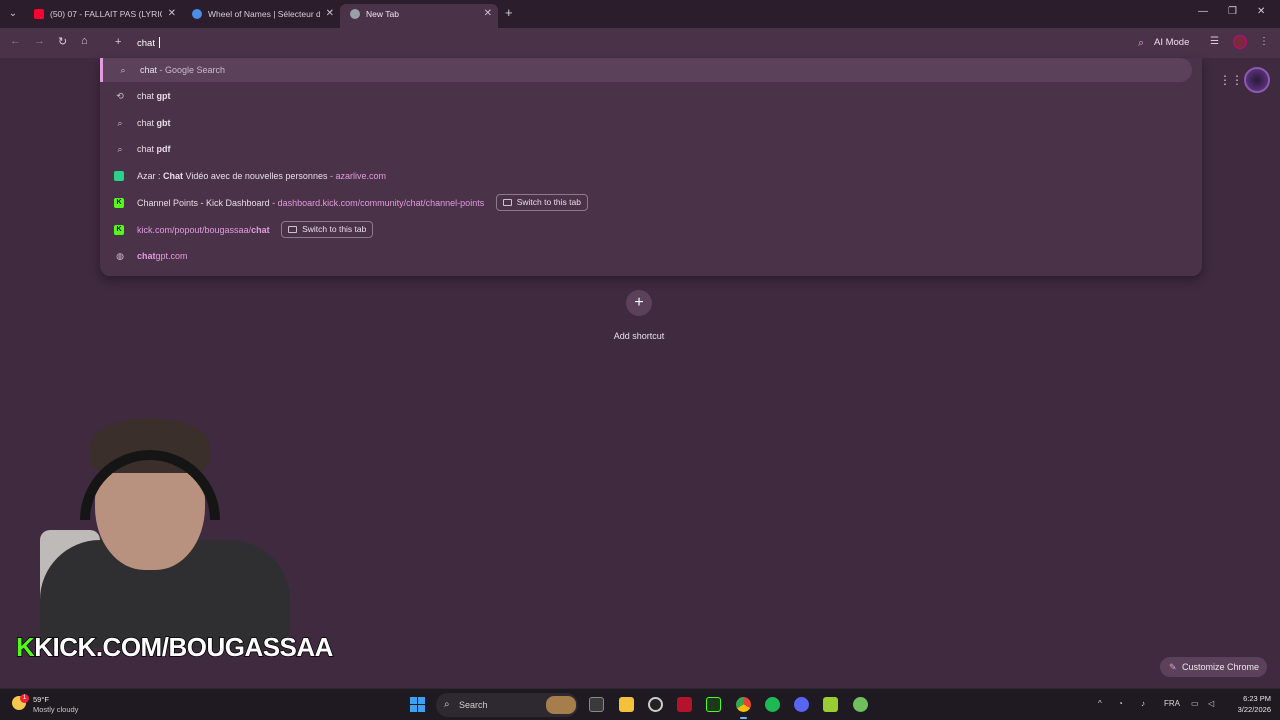  I want to click on tab-search-chevron-icon: ⌄, so click(13, 14).